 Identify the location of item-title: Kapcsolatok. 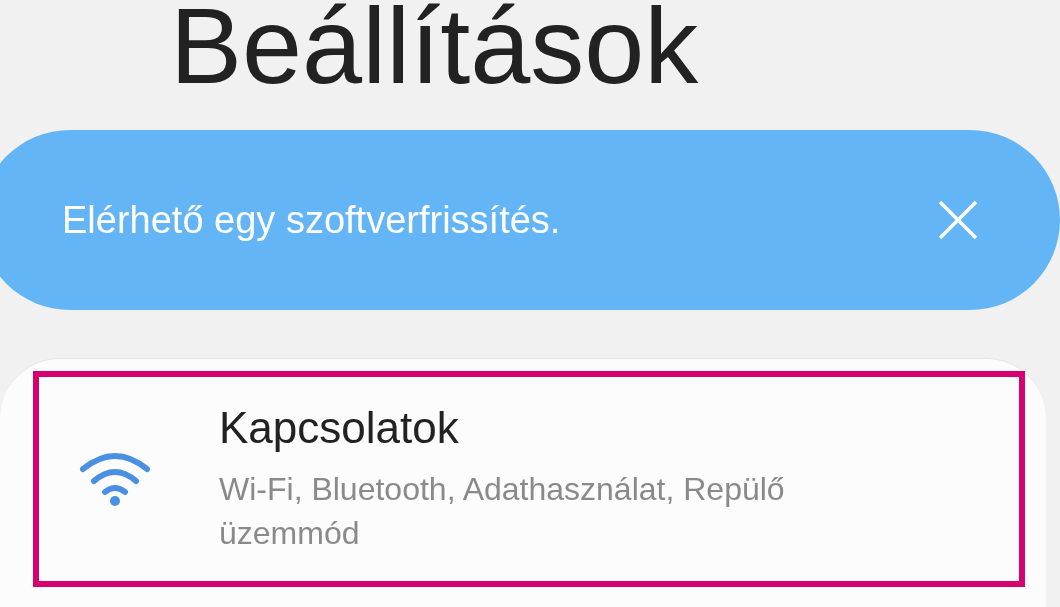
(339, 428).